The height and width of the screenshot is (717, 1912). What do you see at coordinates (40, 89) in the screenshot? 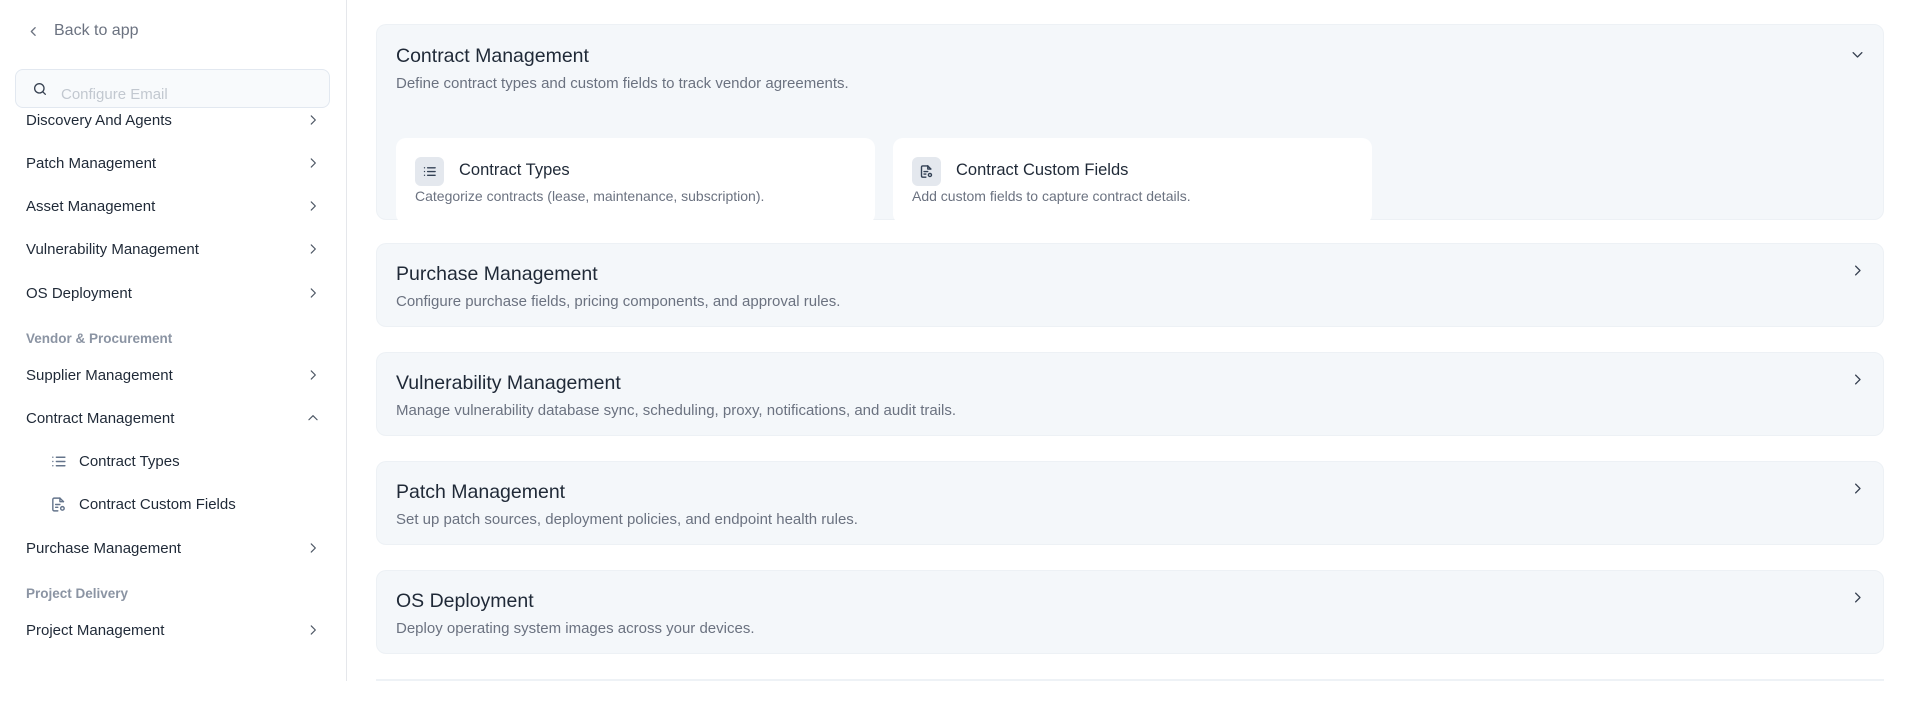
I see `search-icon` at bounding box center [40, 89].